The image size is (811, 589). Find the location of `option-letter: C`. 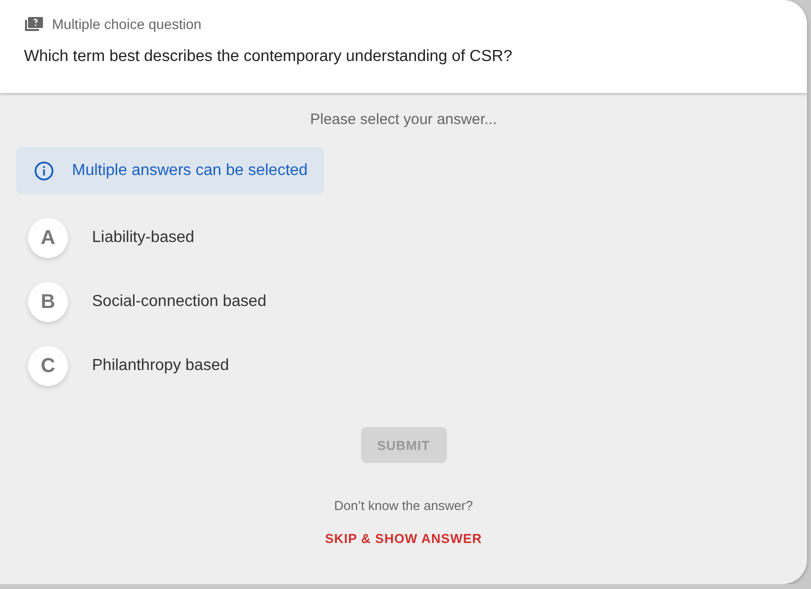

option-letter: C is located at coordinates (48, 366).